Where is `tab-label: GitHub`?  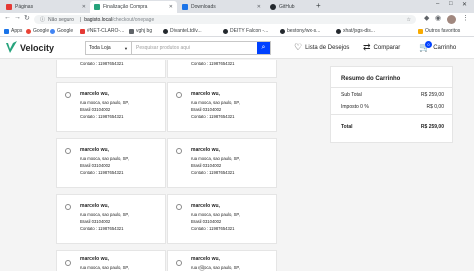 tab-label: GitHub is located at coordinates (287, 7).